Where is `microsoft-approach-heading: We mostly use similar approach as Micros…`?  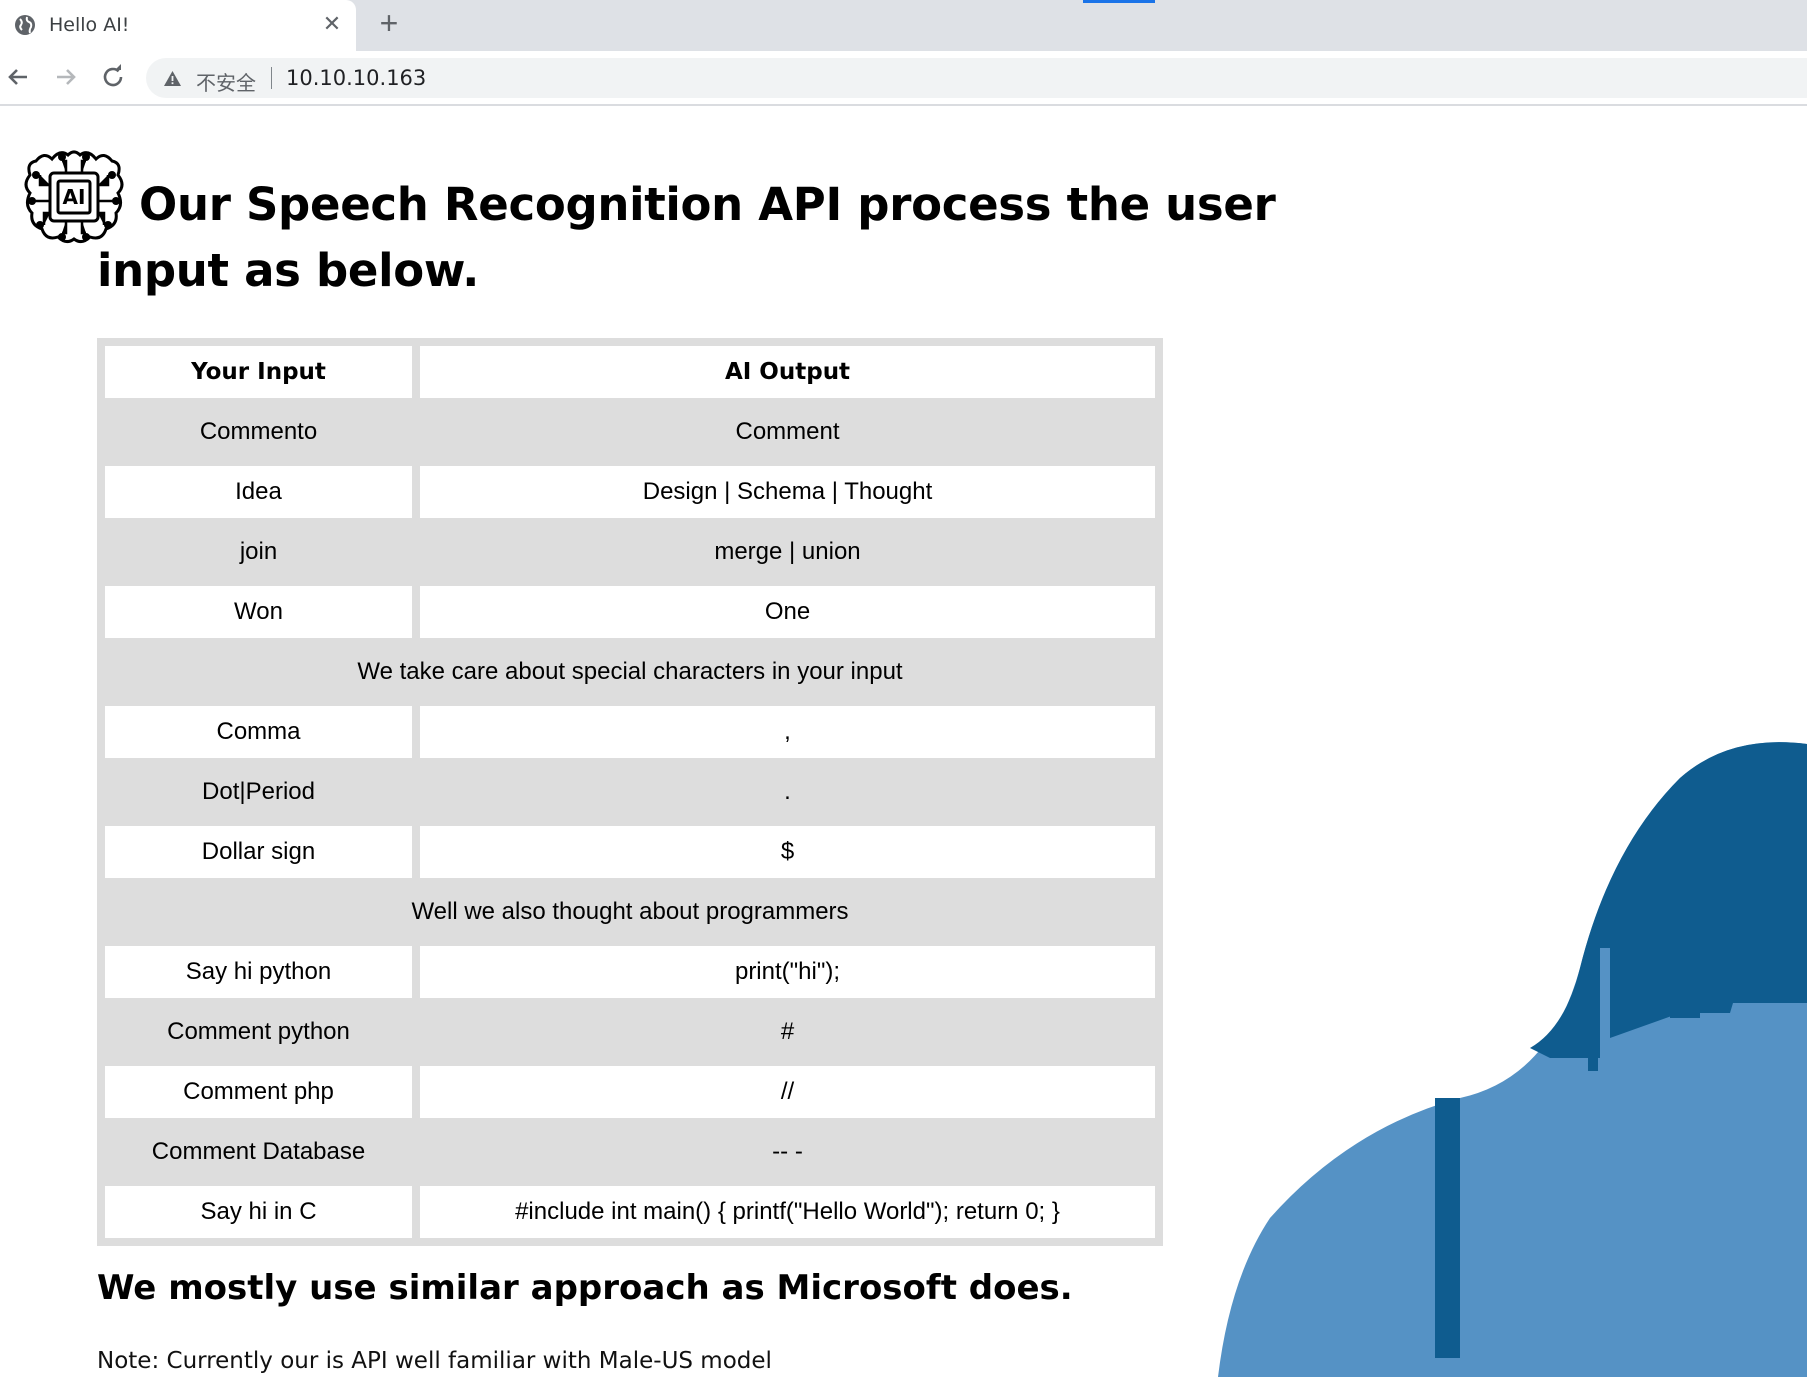 microsoft-approach-heading: We mostly use similar approach as Micros… is located at coordinates (585, 1288).